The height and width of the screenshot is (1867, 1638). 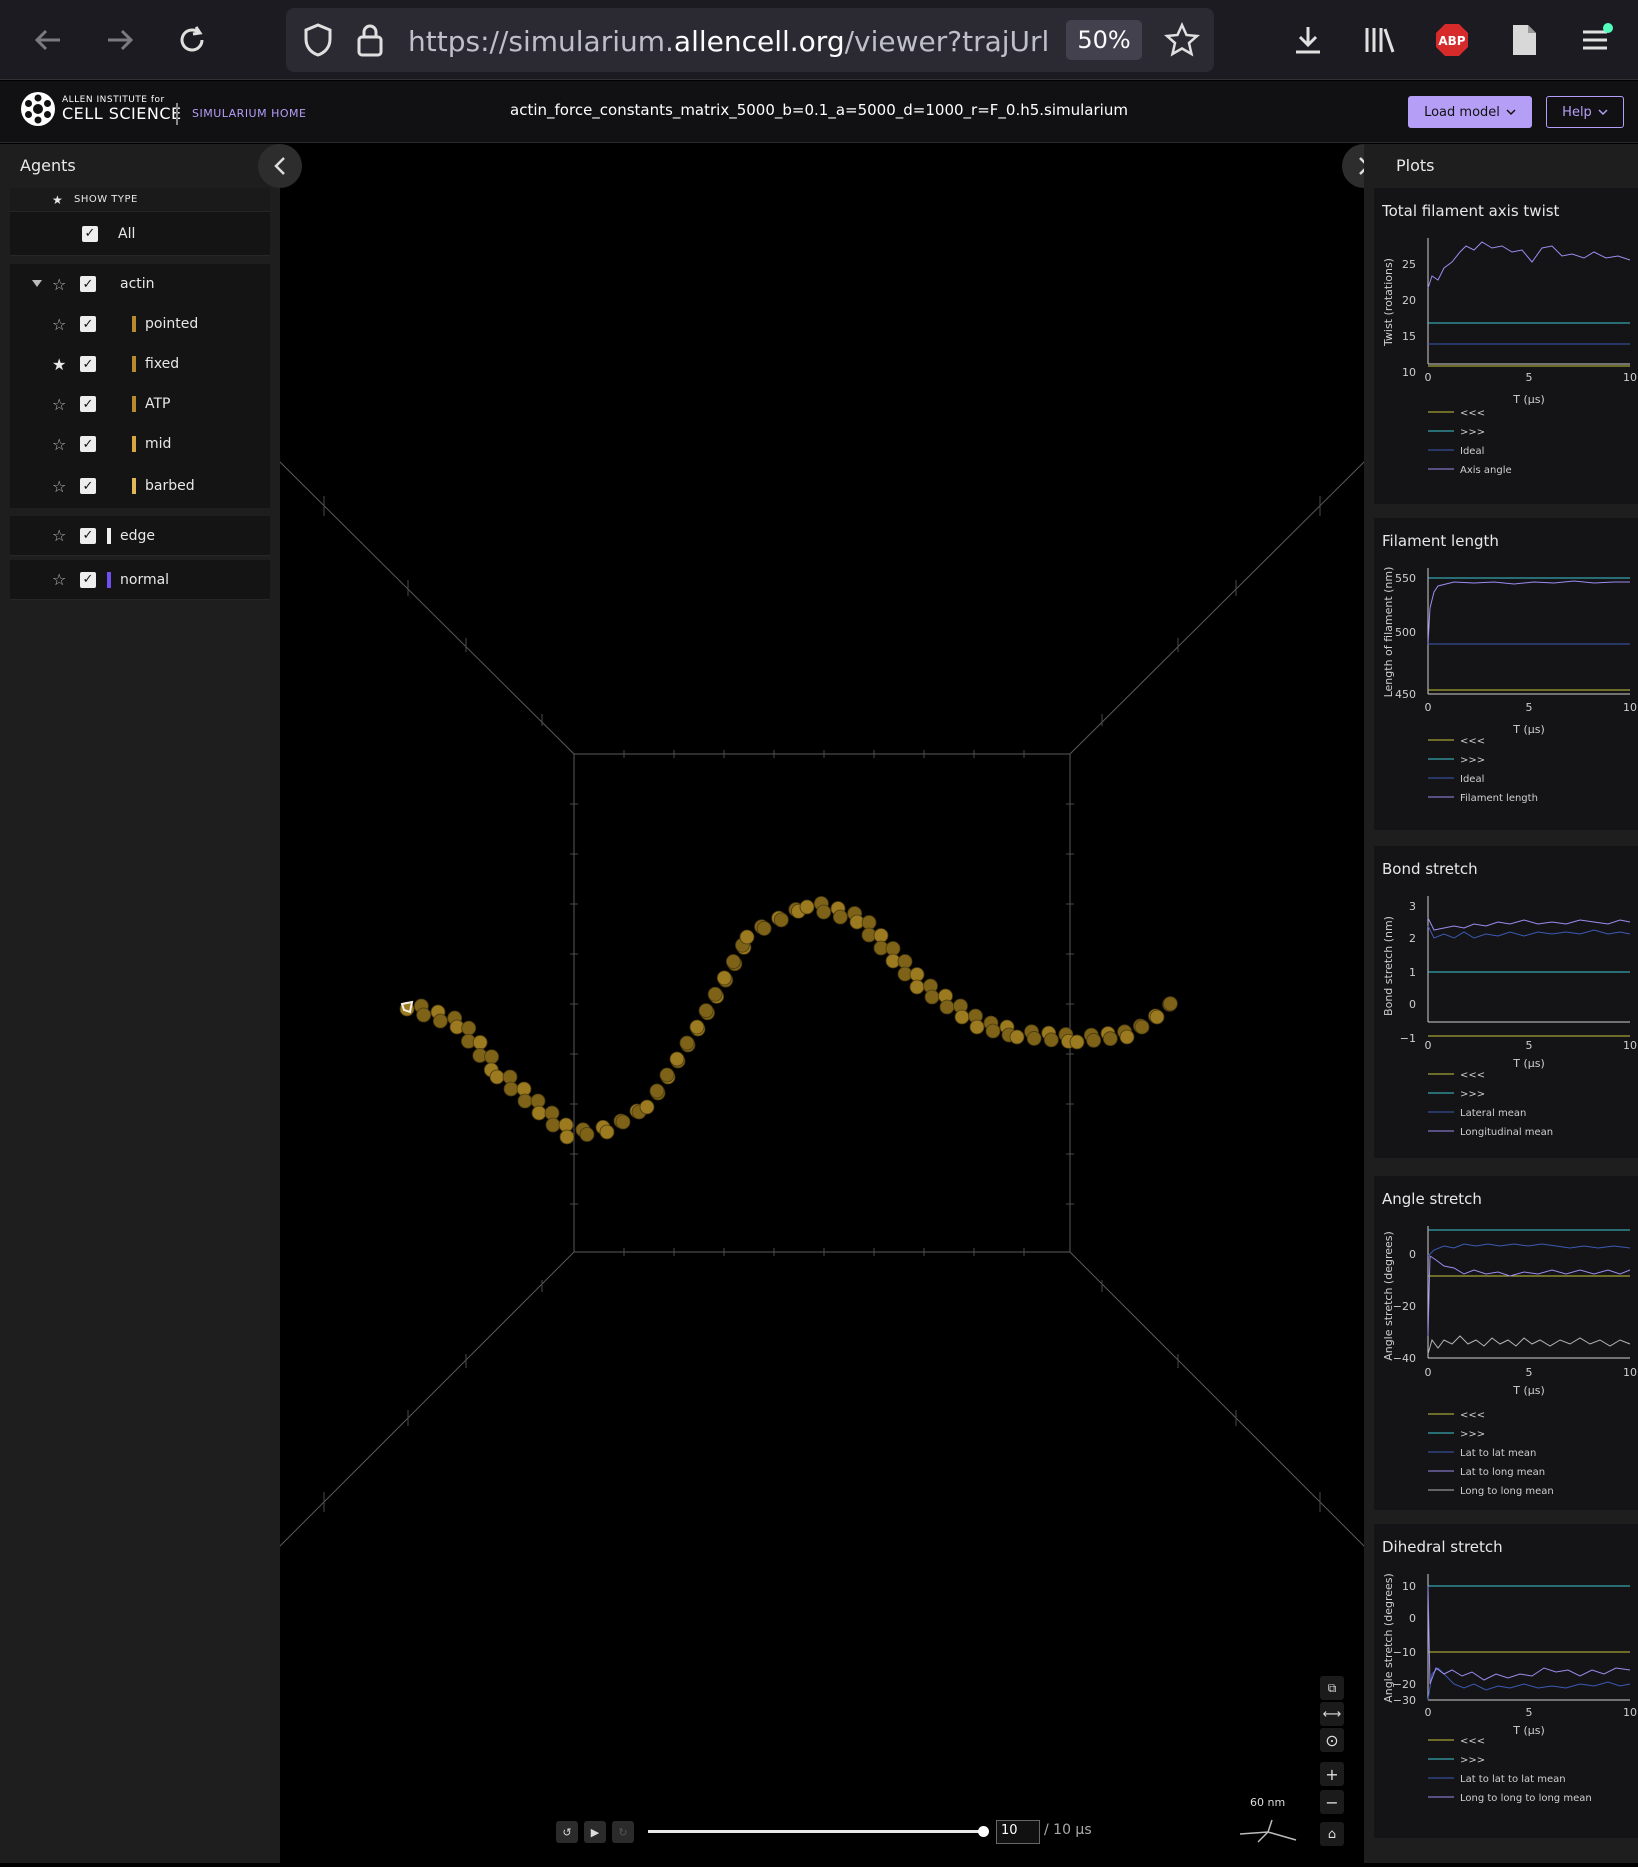 What do you see at coordinates (140, 234) in the screenshot?
I see `agent-row-all: ✓ All` at bounding box center [140, 234].